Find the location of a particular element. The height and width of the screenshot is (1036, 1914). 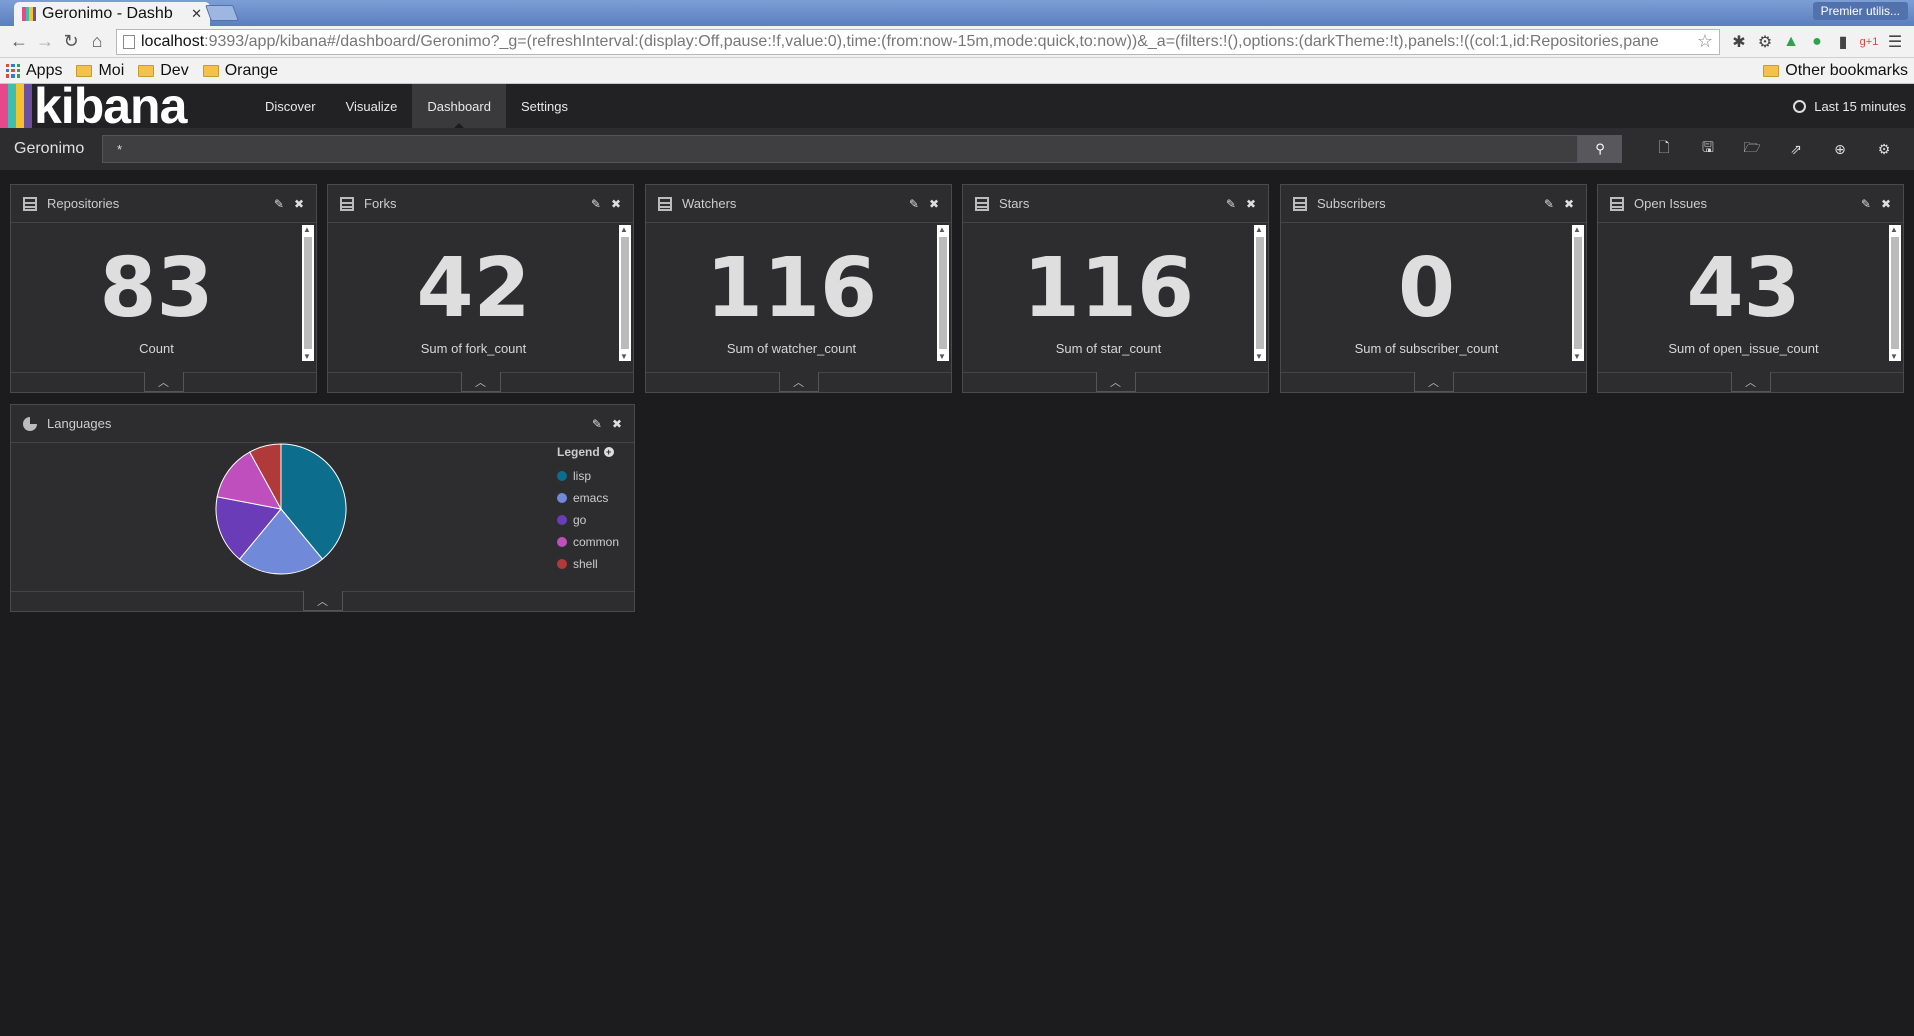

clock-icon is located at coordinates (1800, 106).